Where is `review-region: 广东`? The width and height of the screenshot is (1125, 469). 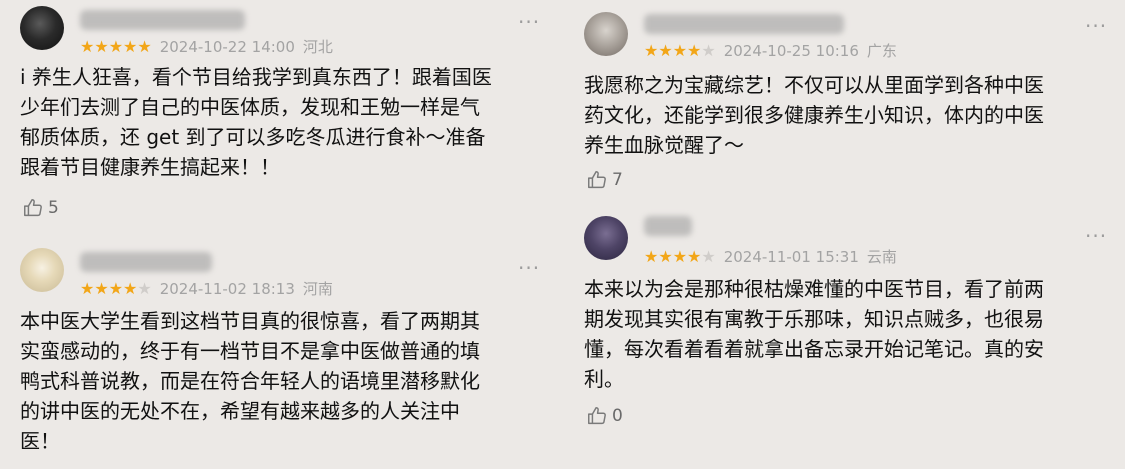 review-region: 广东 is located at coordinates (881, 51).